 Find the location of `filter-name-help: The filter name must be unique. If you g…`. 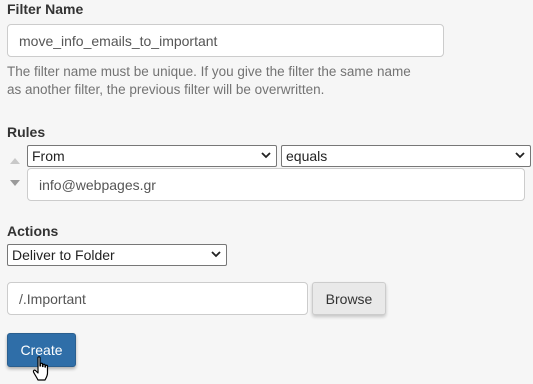

filter-name-help: The filter name must be unique. If you g… is located at coordinates (209, 80).